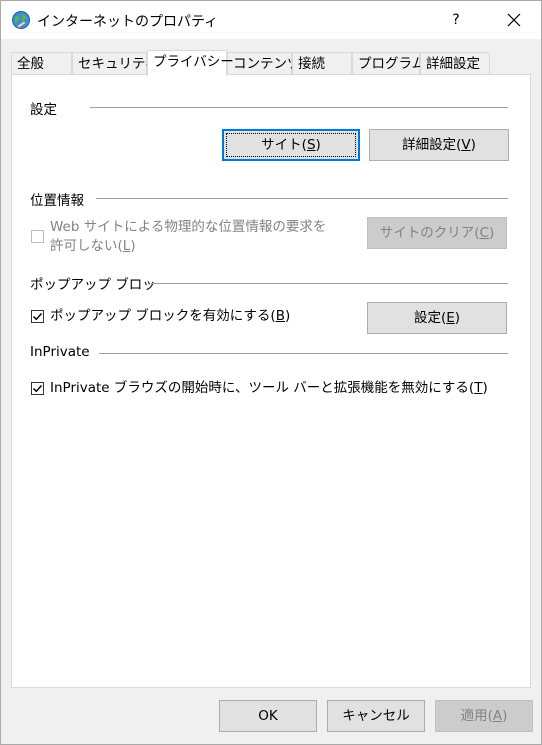  Describe the element at coordinates (376, 716) in the screenshot. I see `cancel-button: キャンセル` at that location.